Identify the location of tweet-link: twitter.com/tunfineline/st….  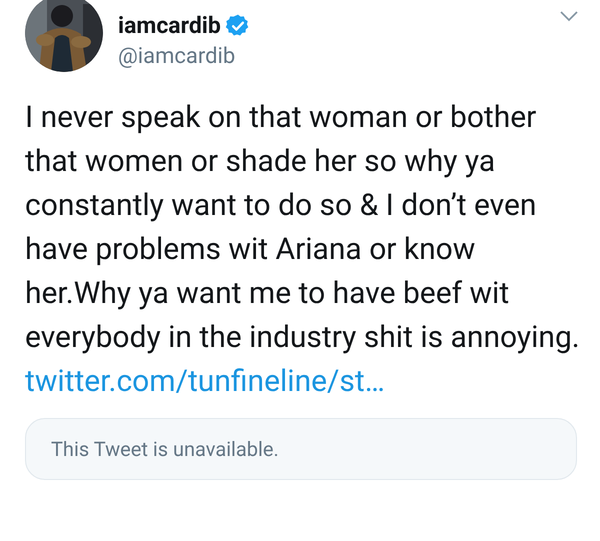
(300, 382).